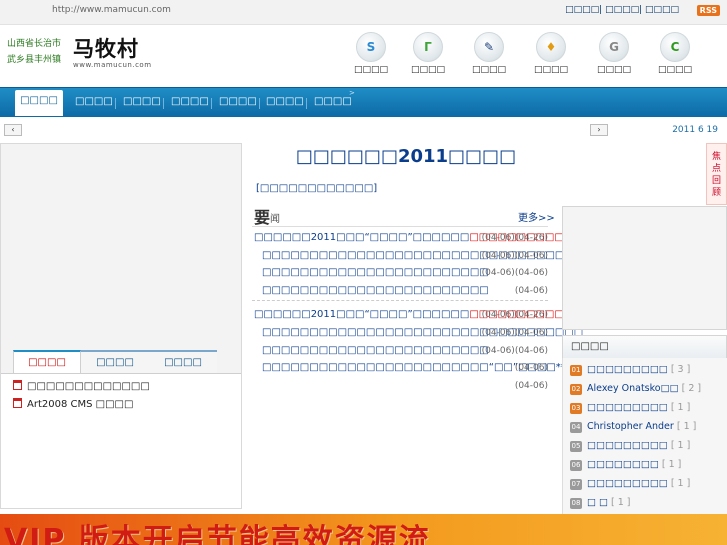  Describe the element at coordinates (695, 130) in the screenshot. I see `current-date: 2011 6 19` at that location.